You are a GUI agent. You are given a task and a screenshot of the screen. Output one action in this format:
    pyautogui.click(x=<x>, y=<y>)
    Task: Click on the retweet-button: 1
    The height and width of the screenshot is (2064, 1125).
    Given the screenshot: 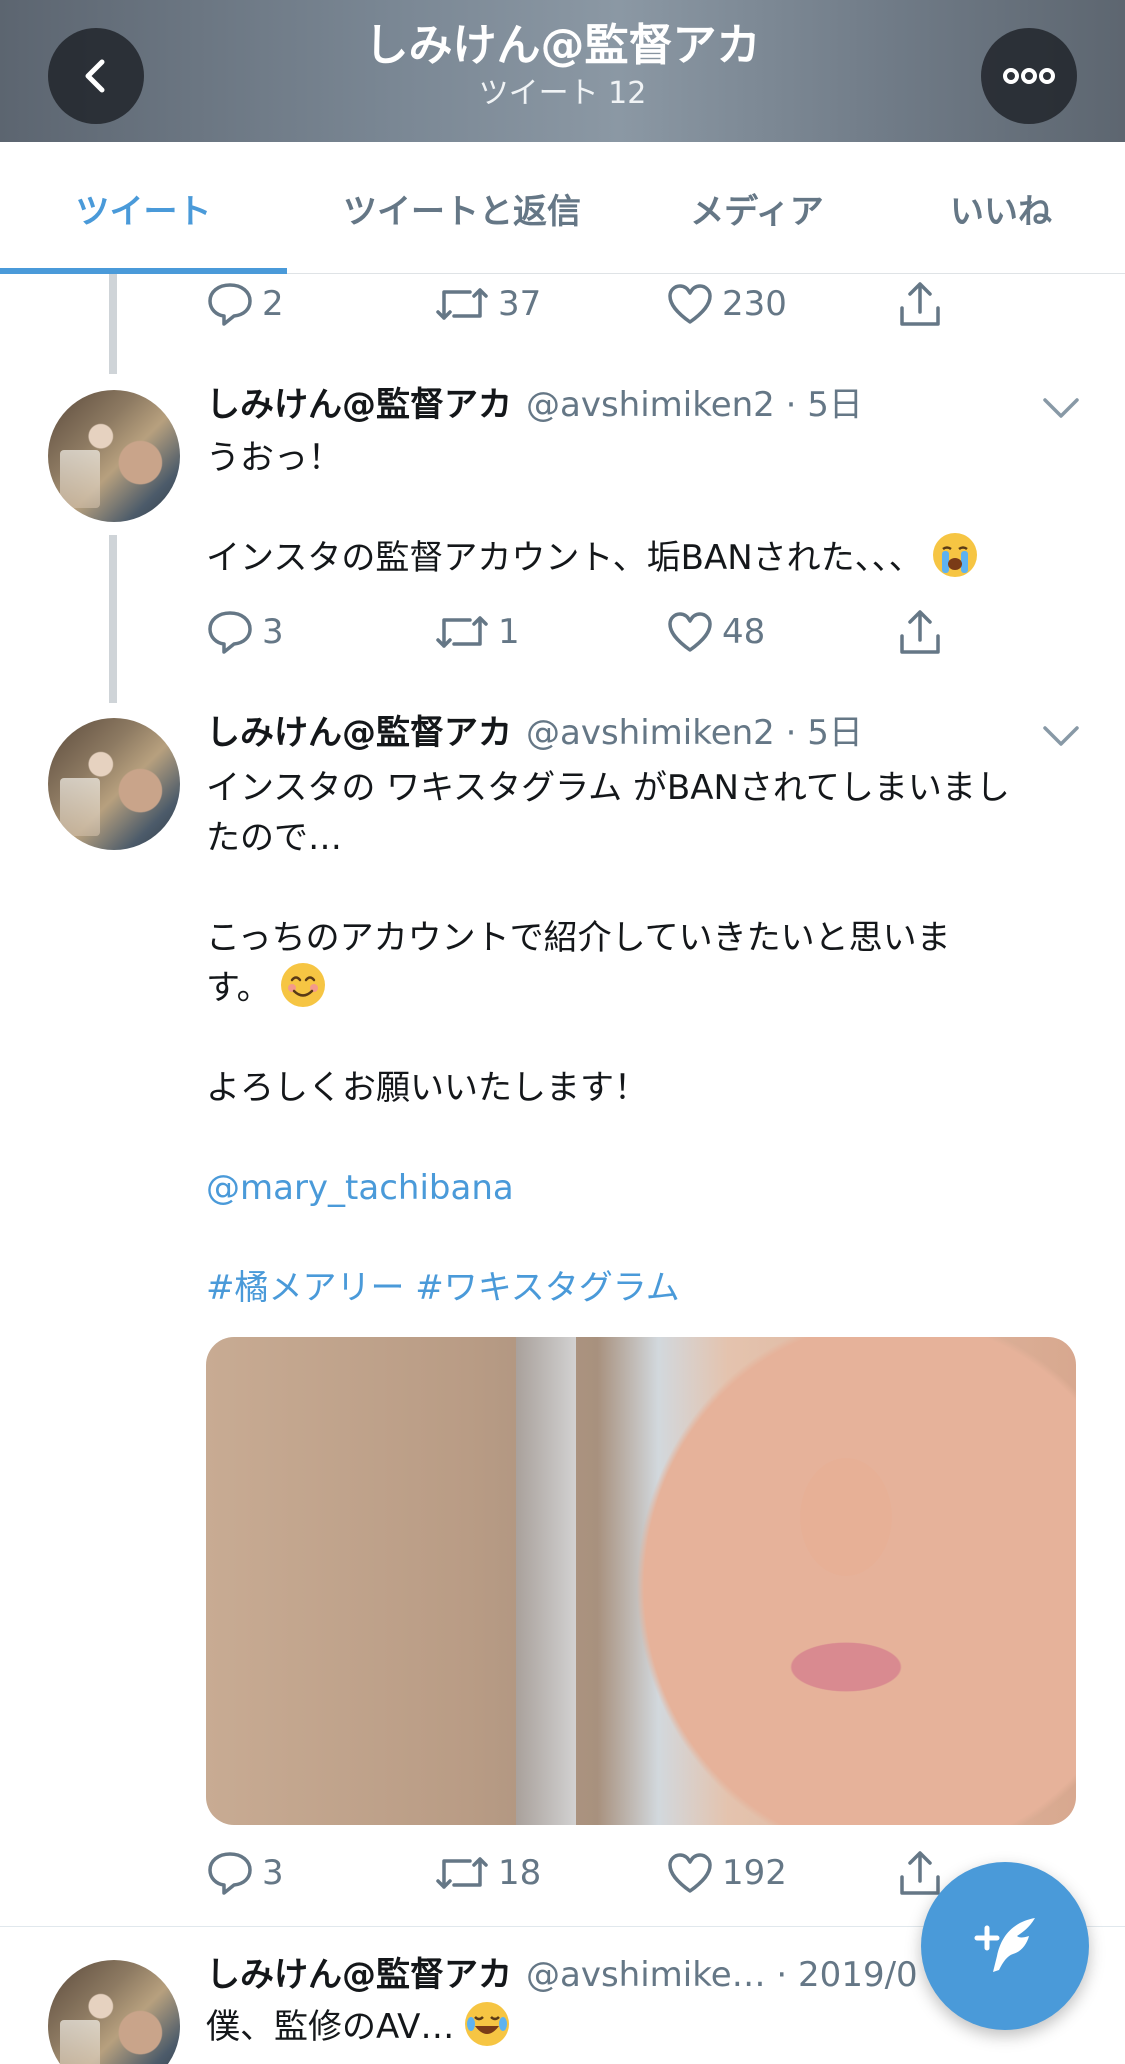 What is the action you would take?
    pyautogui.click(x=477, y=632)
    